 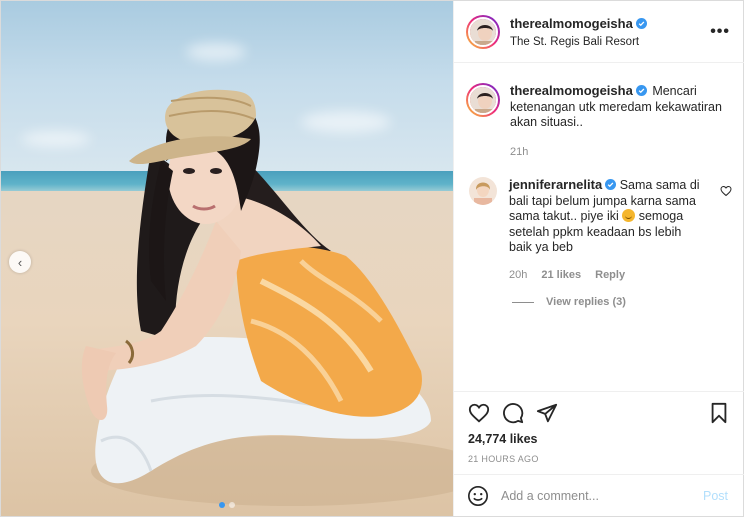 What do you see at coordinates (578, 42) in the screenshot?
I see `post-location: The St. Regis Bali Resort` at bounding box center [578, 42].